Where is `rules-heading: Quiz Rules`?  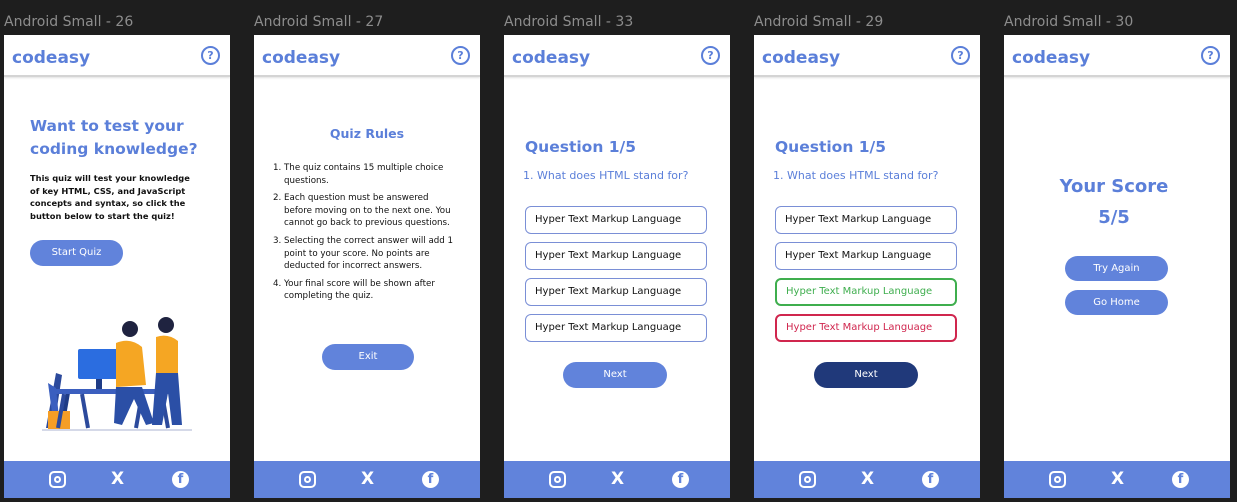 rules-heading: Quiz Rules is located at coordinates (367, 133).